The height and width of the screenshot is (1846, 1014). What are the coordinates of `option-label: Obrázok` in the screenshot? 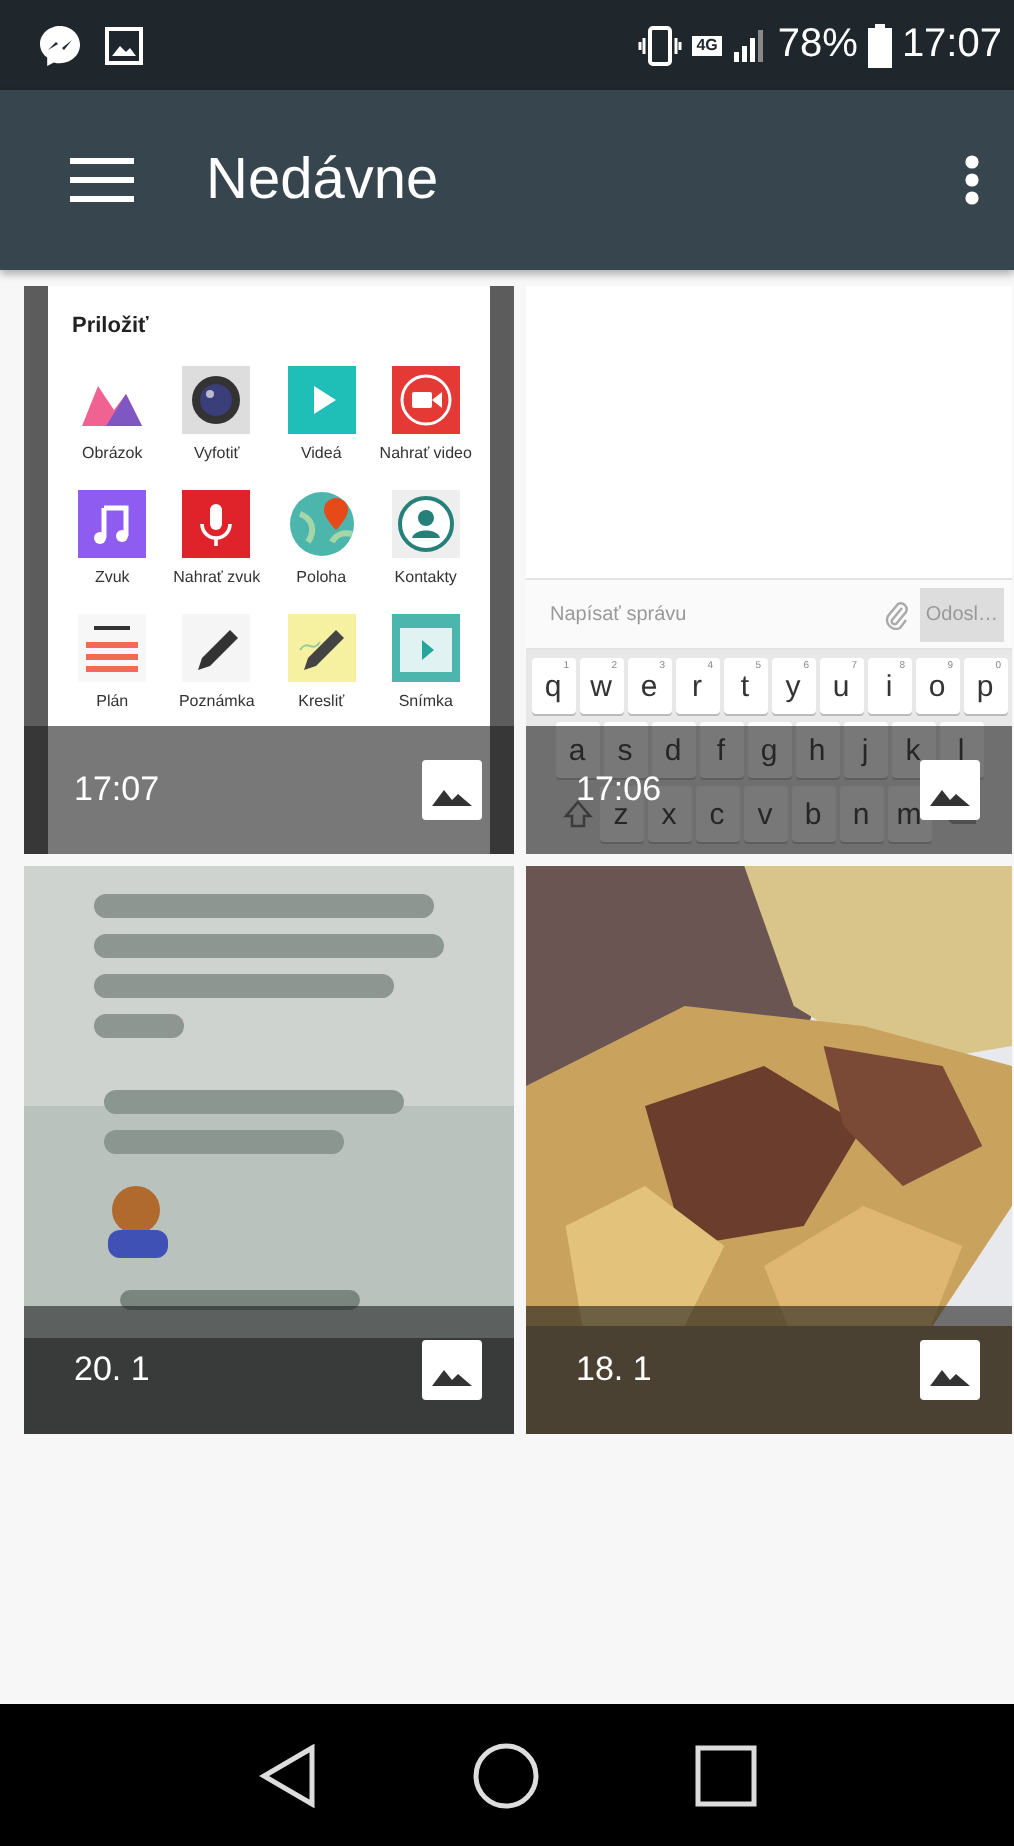 It's located at (112, 453).